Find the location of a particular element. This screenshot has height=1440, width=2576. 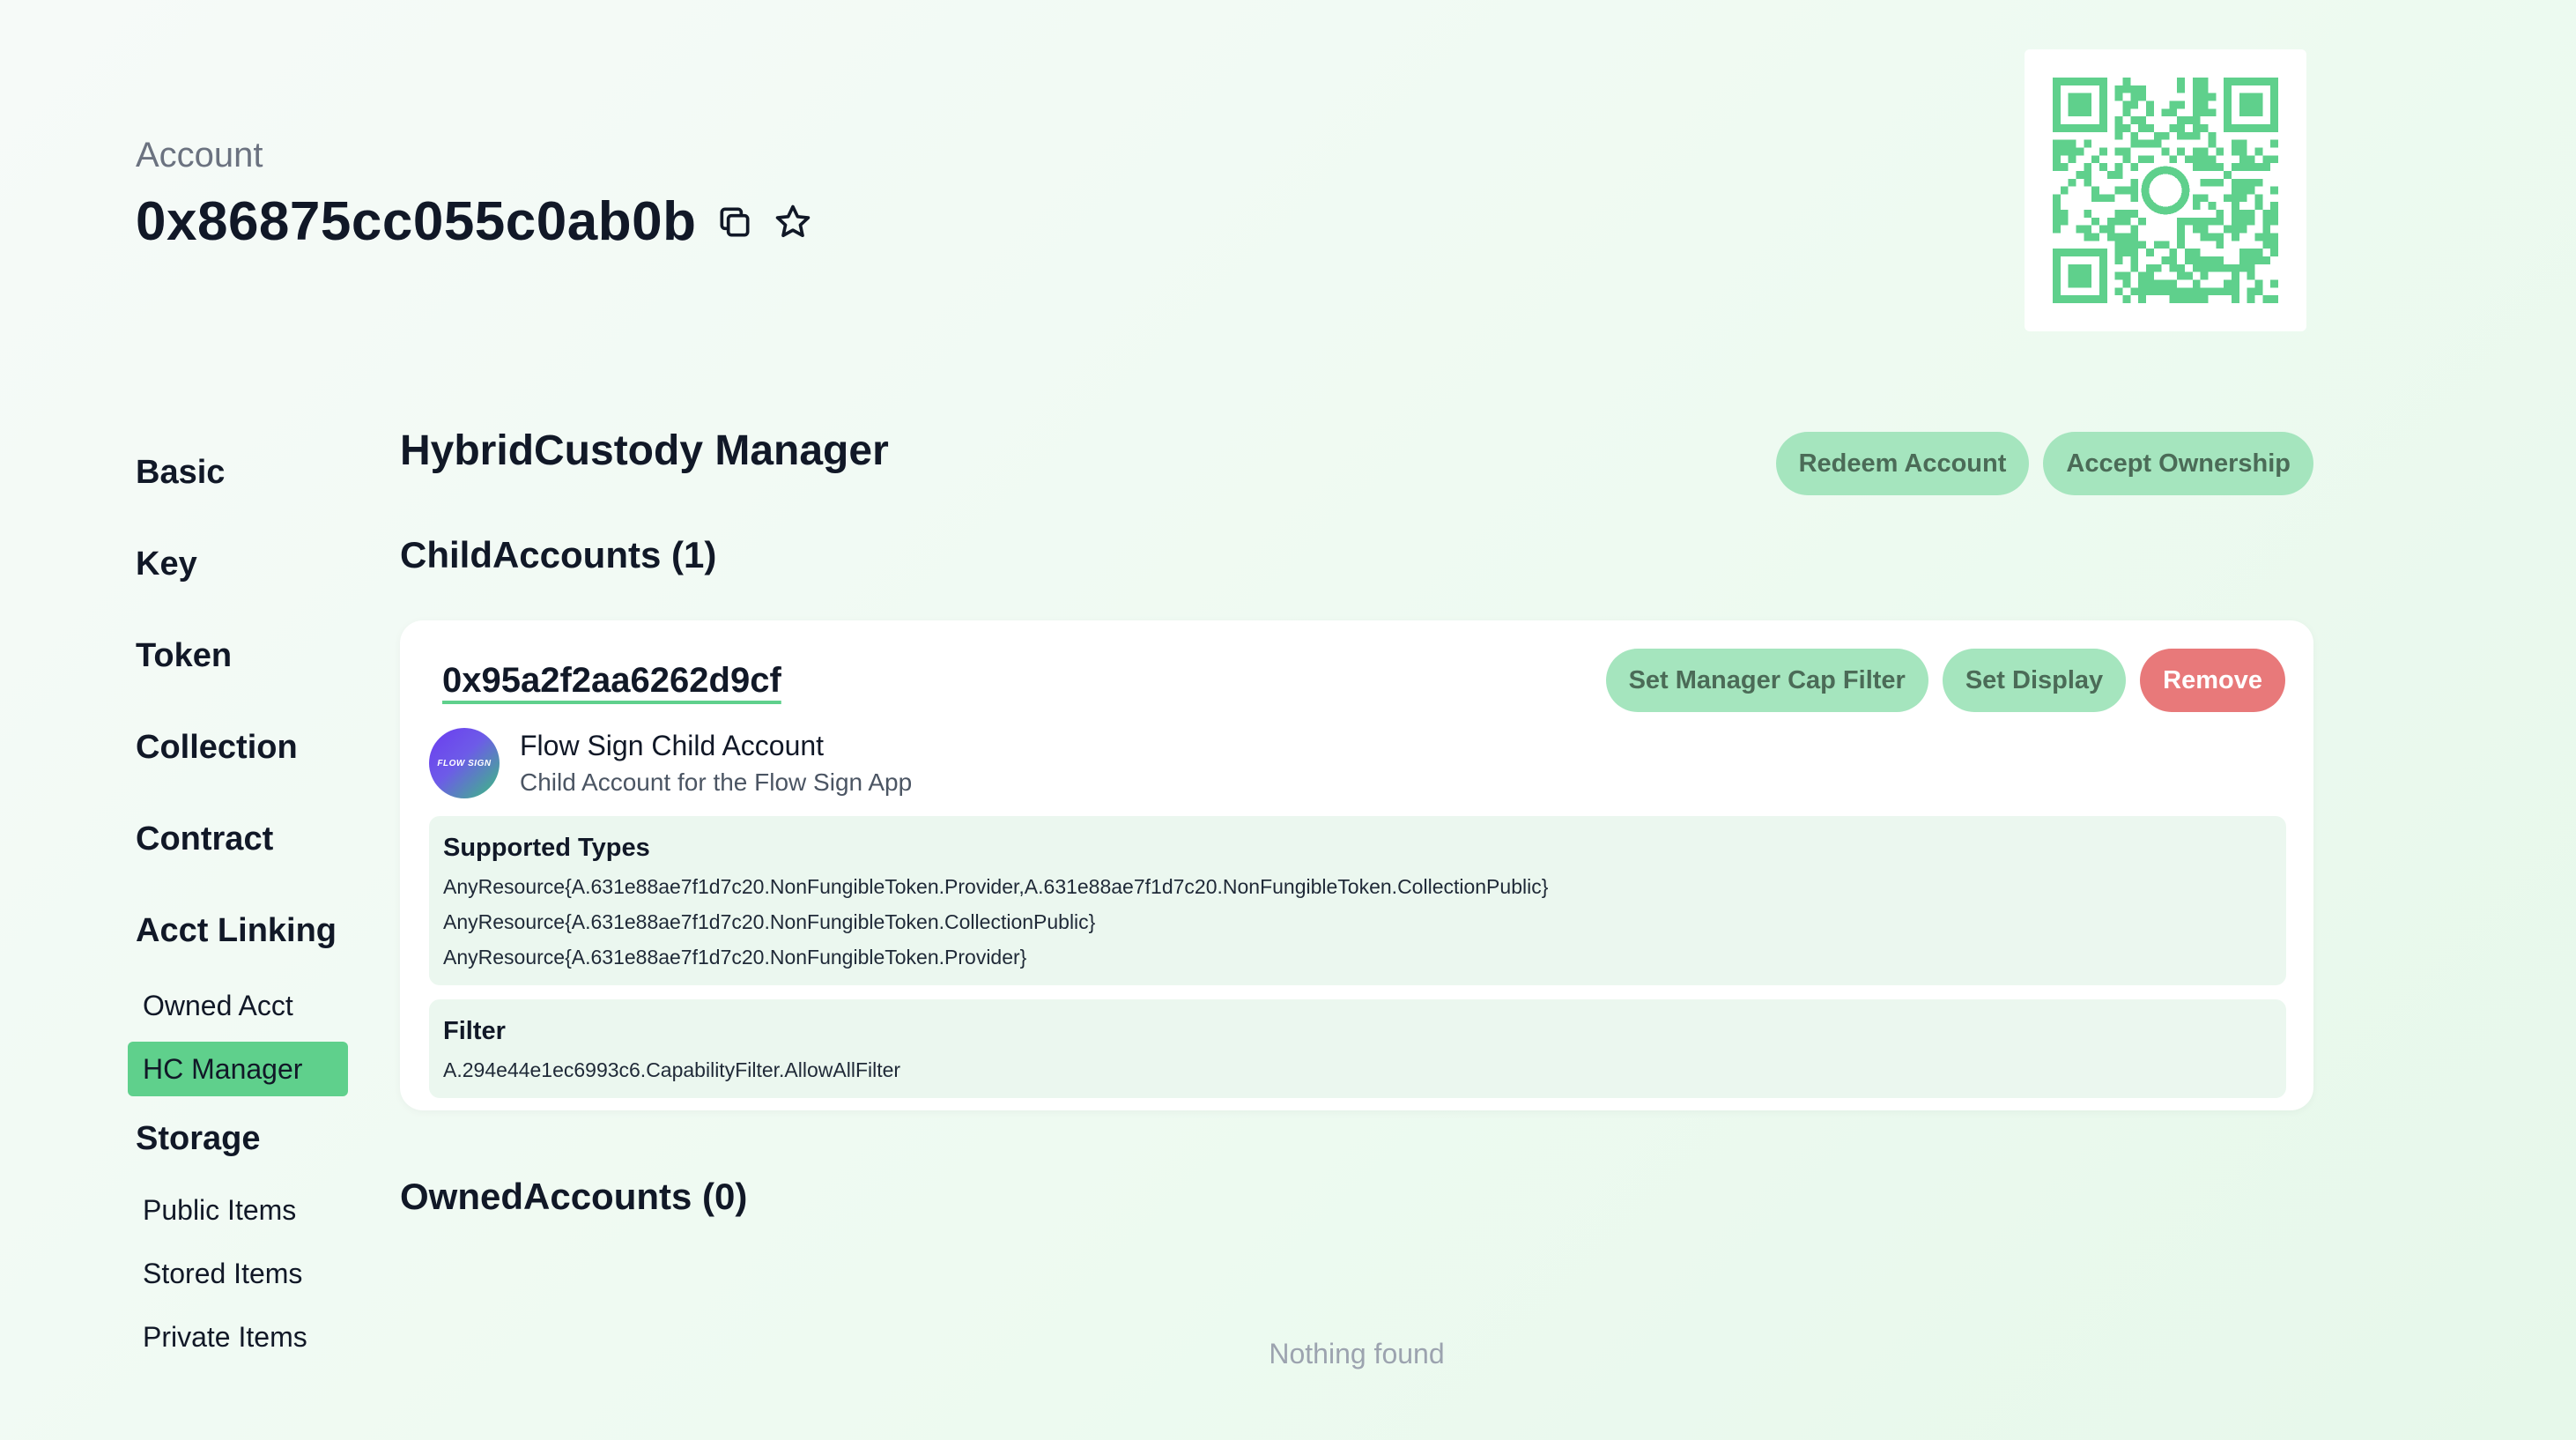

empty-state-text: Nothing found is located at coordinates (1357, 1353).